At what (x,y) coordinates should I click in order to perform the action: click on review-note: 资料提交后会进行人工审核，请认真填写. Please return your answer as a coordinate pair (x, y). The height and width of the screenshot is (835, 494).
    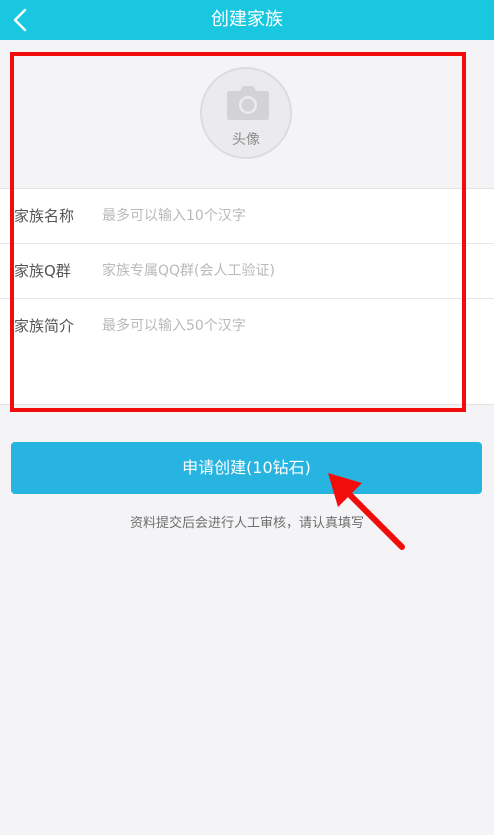
    Looking at the image, I should click on (246, 523).